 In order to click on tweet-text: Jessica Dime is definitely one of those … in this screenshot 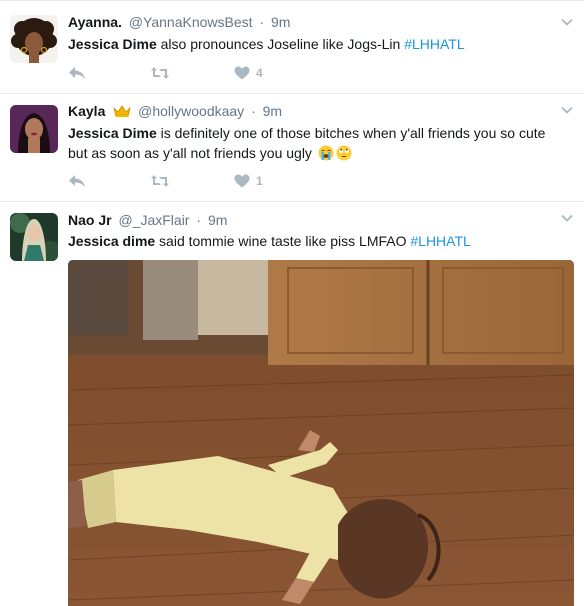, I will do `click(318, 143)`.